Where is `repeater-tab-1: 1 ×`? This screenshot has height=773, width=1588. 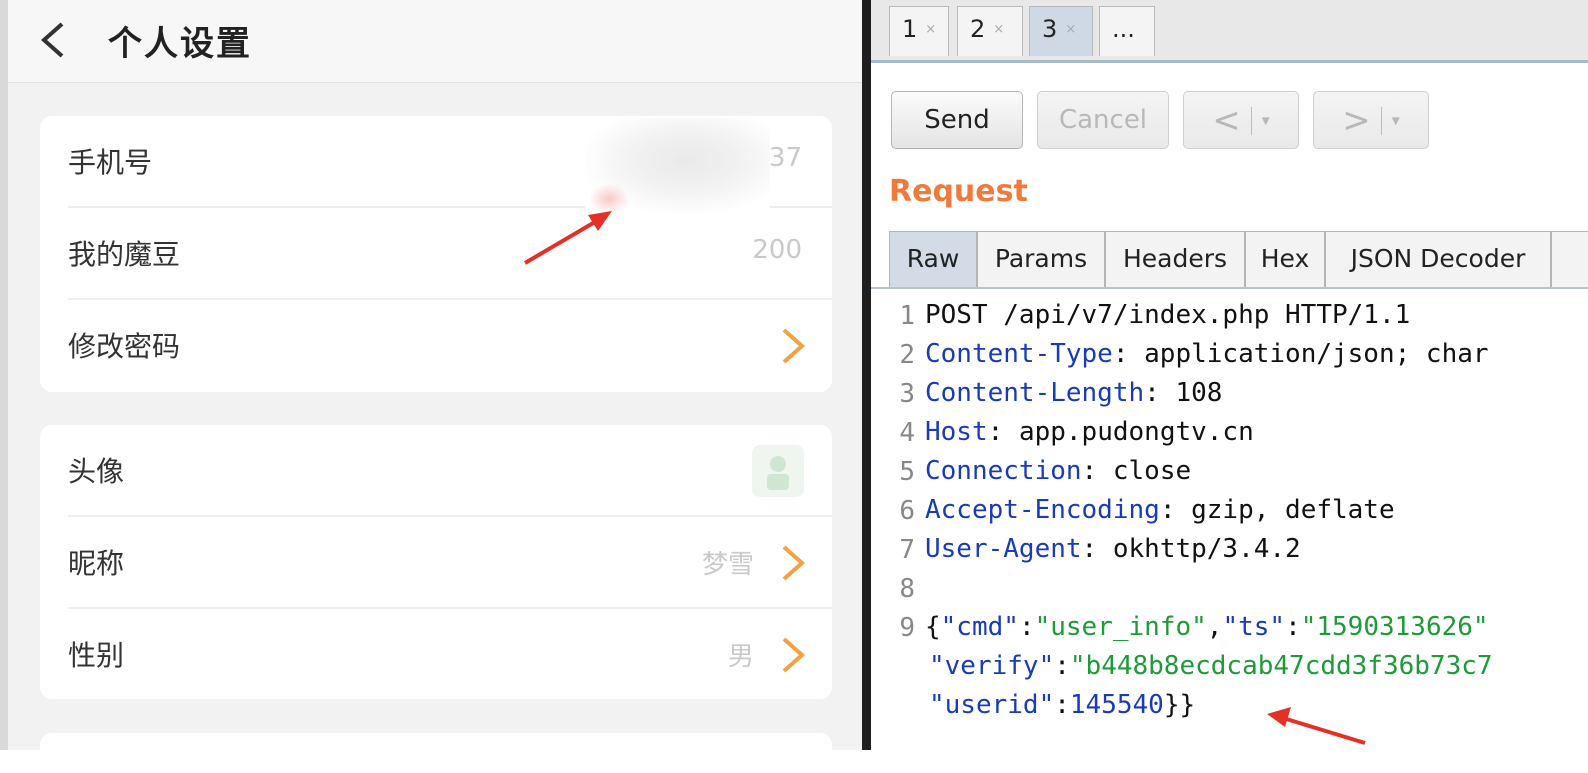 repeater-tab-1: 1 × is located at coordinates (919, 31).